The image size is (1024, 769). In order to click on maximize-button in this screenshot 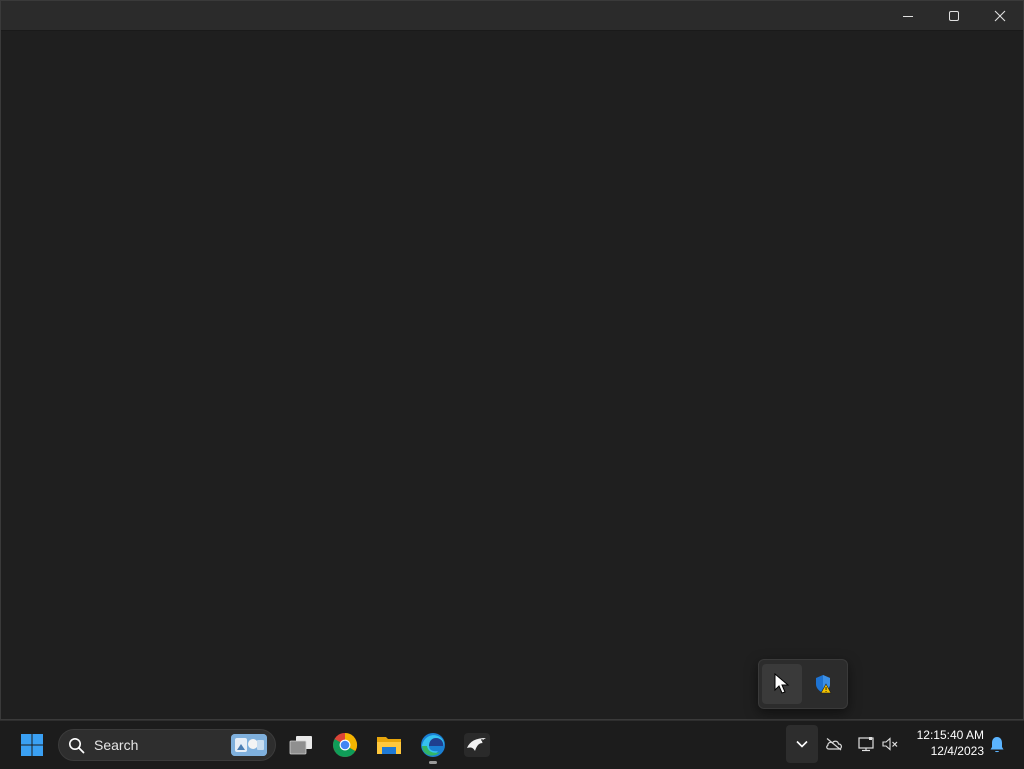, I will do `click(954, 15)`.